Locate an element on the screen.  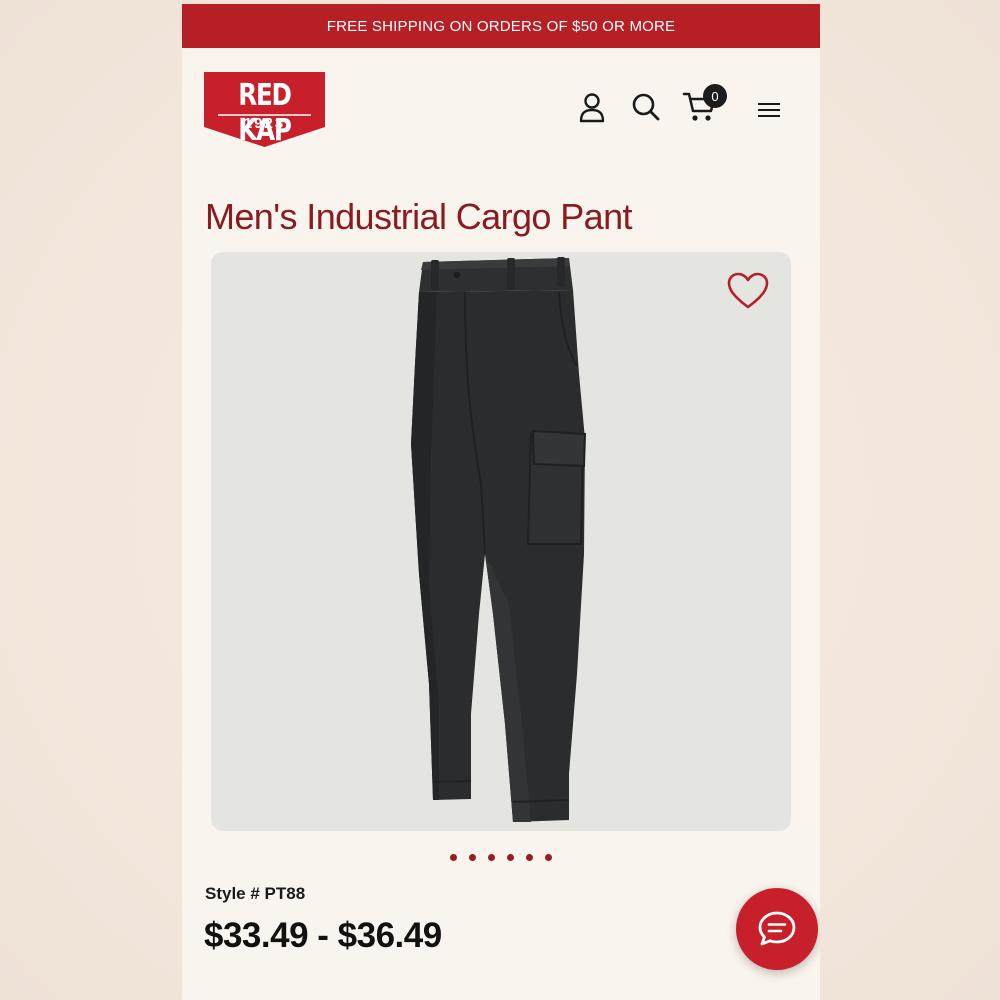
red-kap-logo: RED KAP 1923 is located at coordinates (264, 110).